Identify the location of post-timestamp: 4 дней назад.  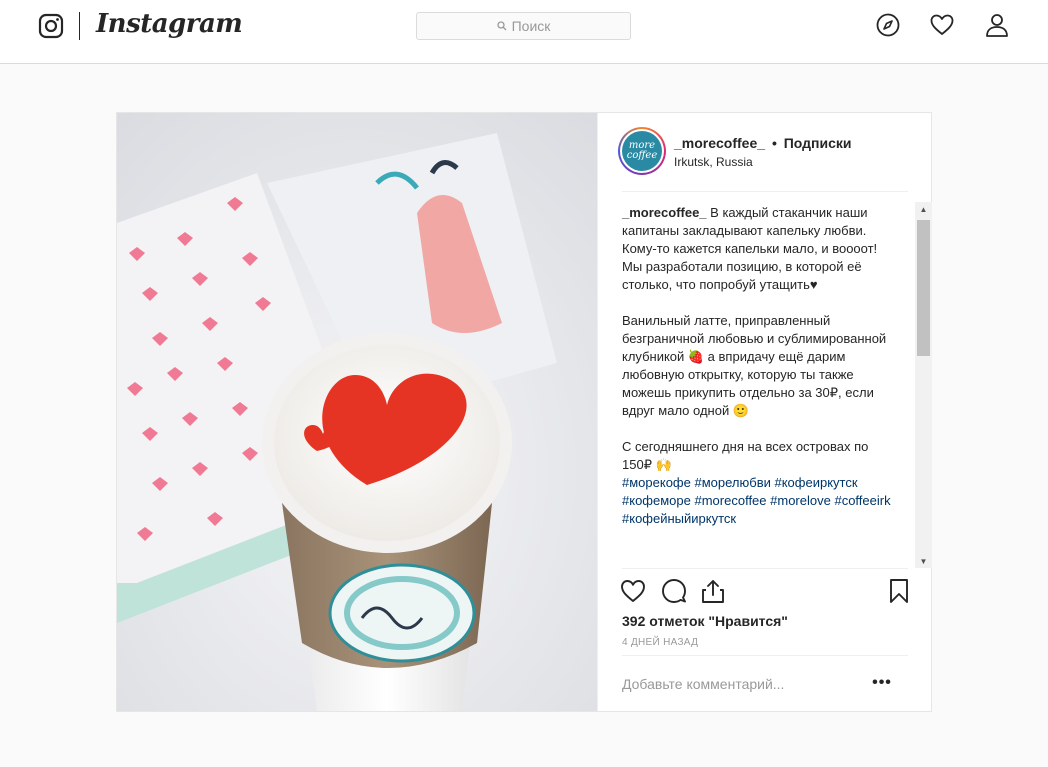
(660, 642).